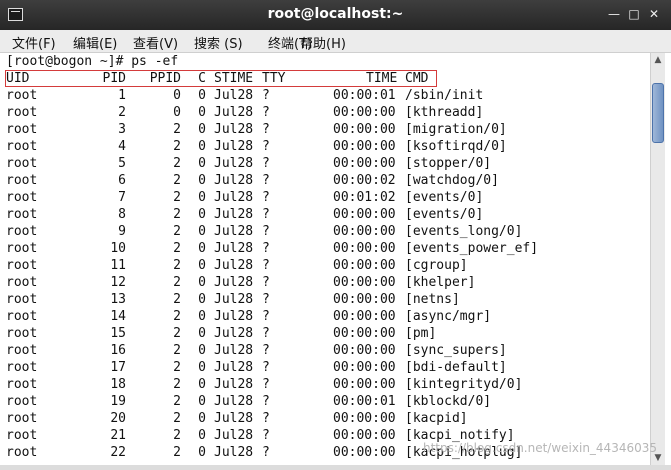  Describe the element at coordinates (539, 448) in the screenshot. I see `watermark: https://blog.csdn.net/weixin_44346035` at that location.